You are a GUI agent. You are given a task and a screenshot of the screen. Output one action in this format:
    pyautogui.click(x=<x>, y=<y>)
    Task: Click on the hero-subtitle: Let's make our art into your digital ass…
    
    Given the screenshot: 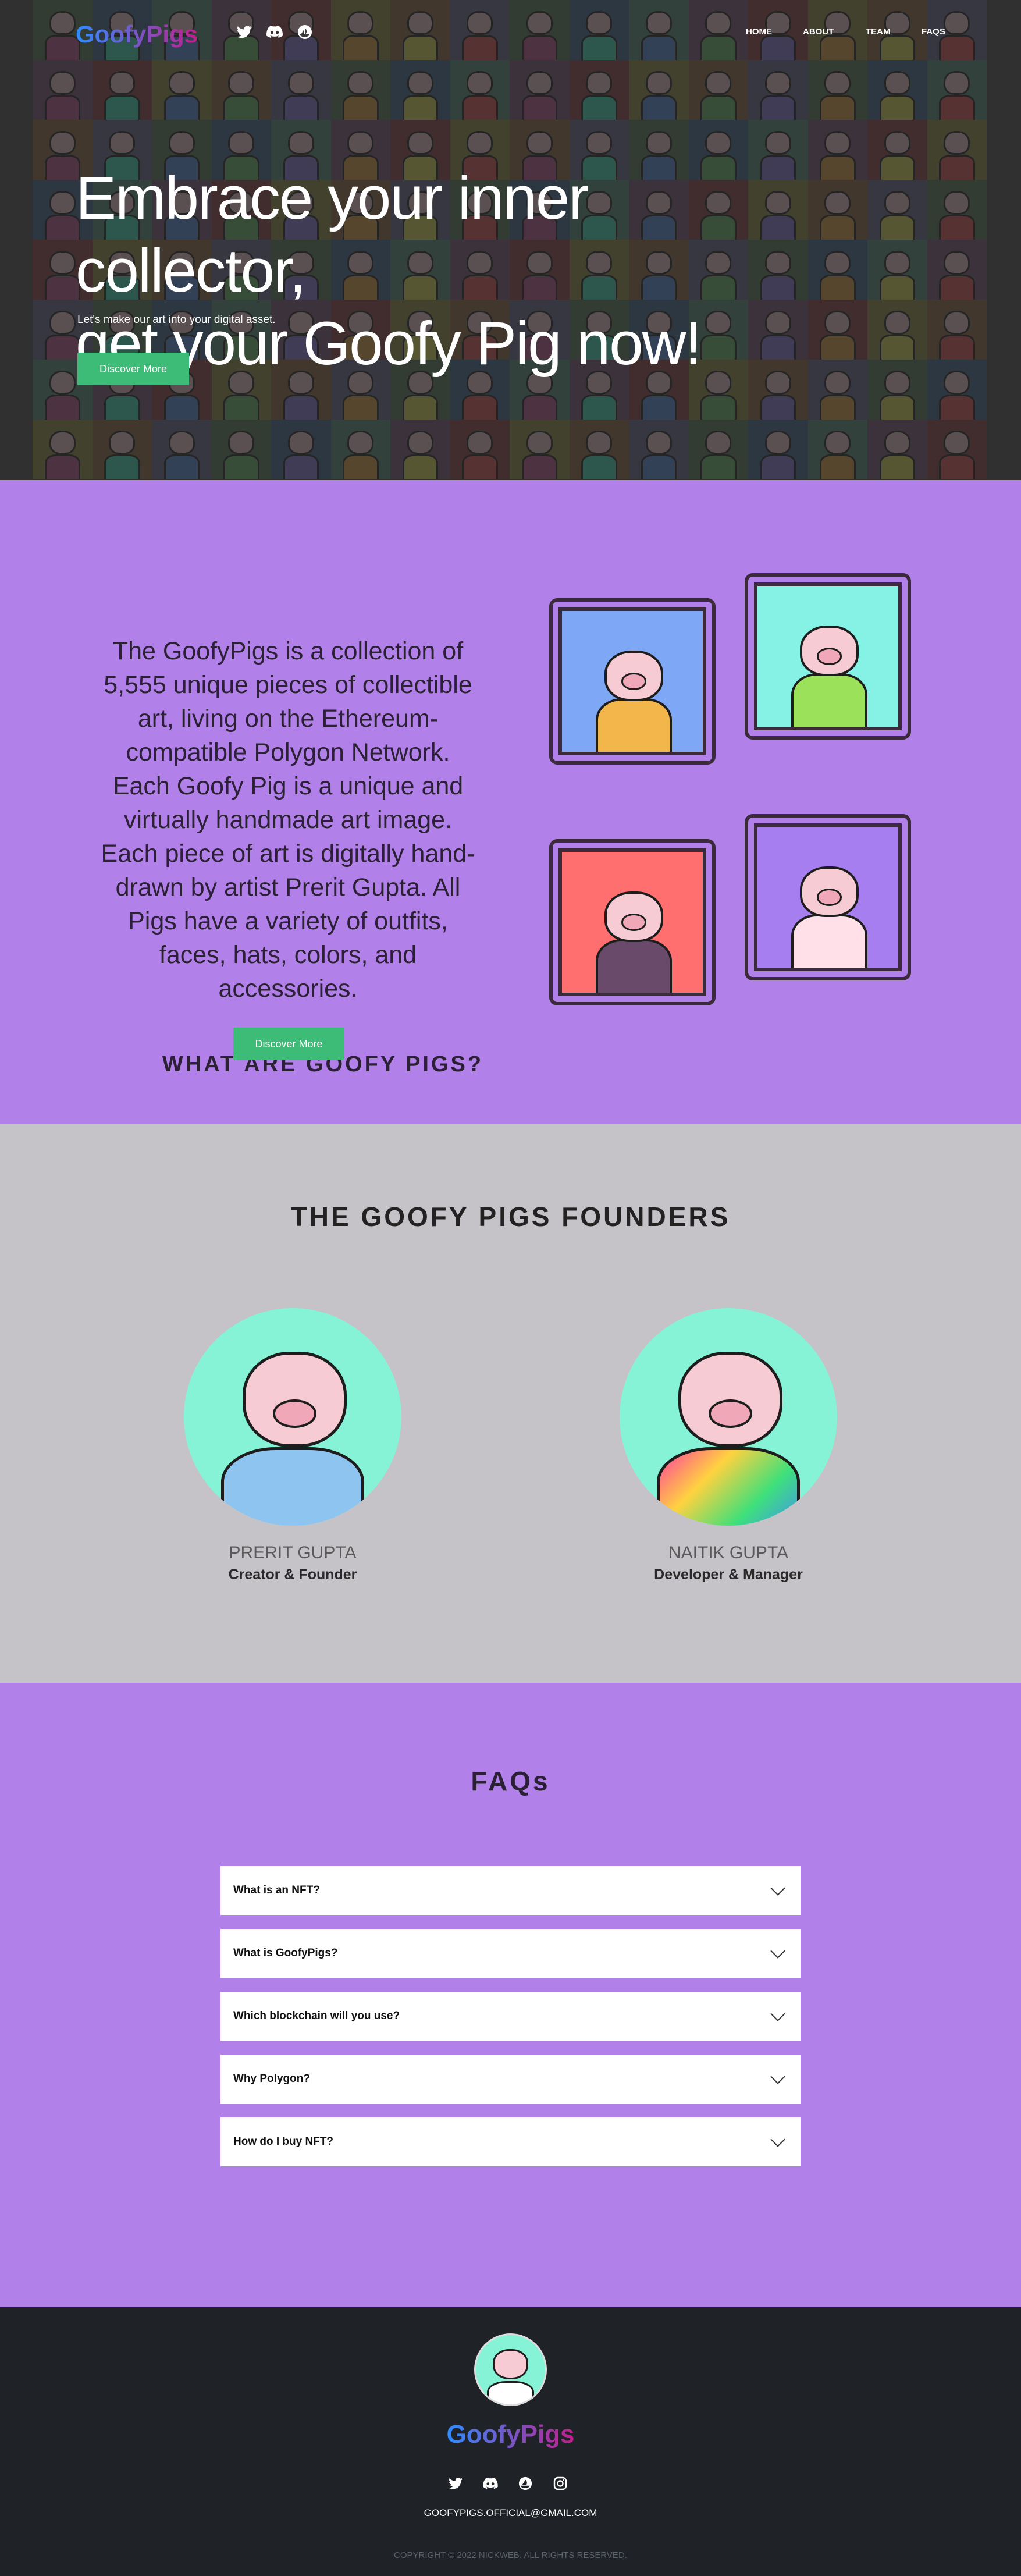 What is the action you would take?
    pyautogui.click(x=176, y=320)
    